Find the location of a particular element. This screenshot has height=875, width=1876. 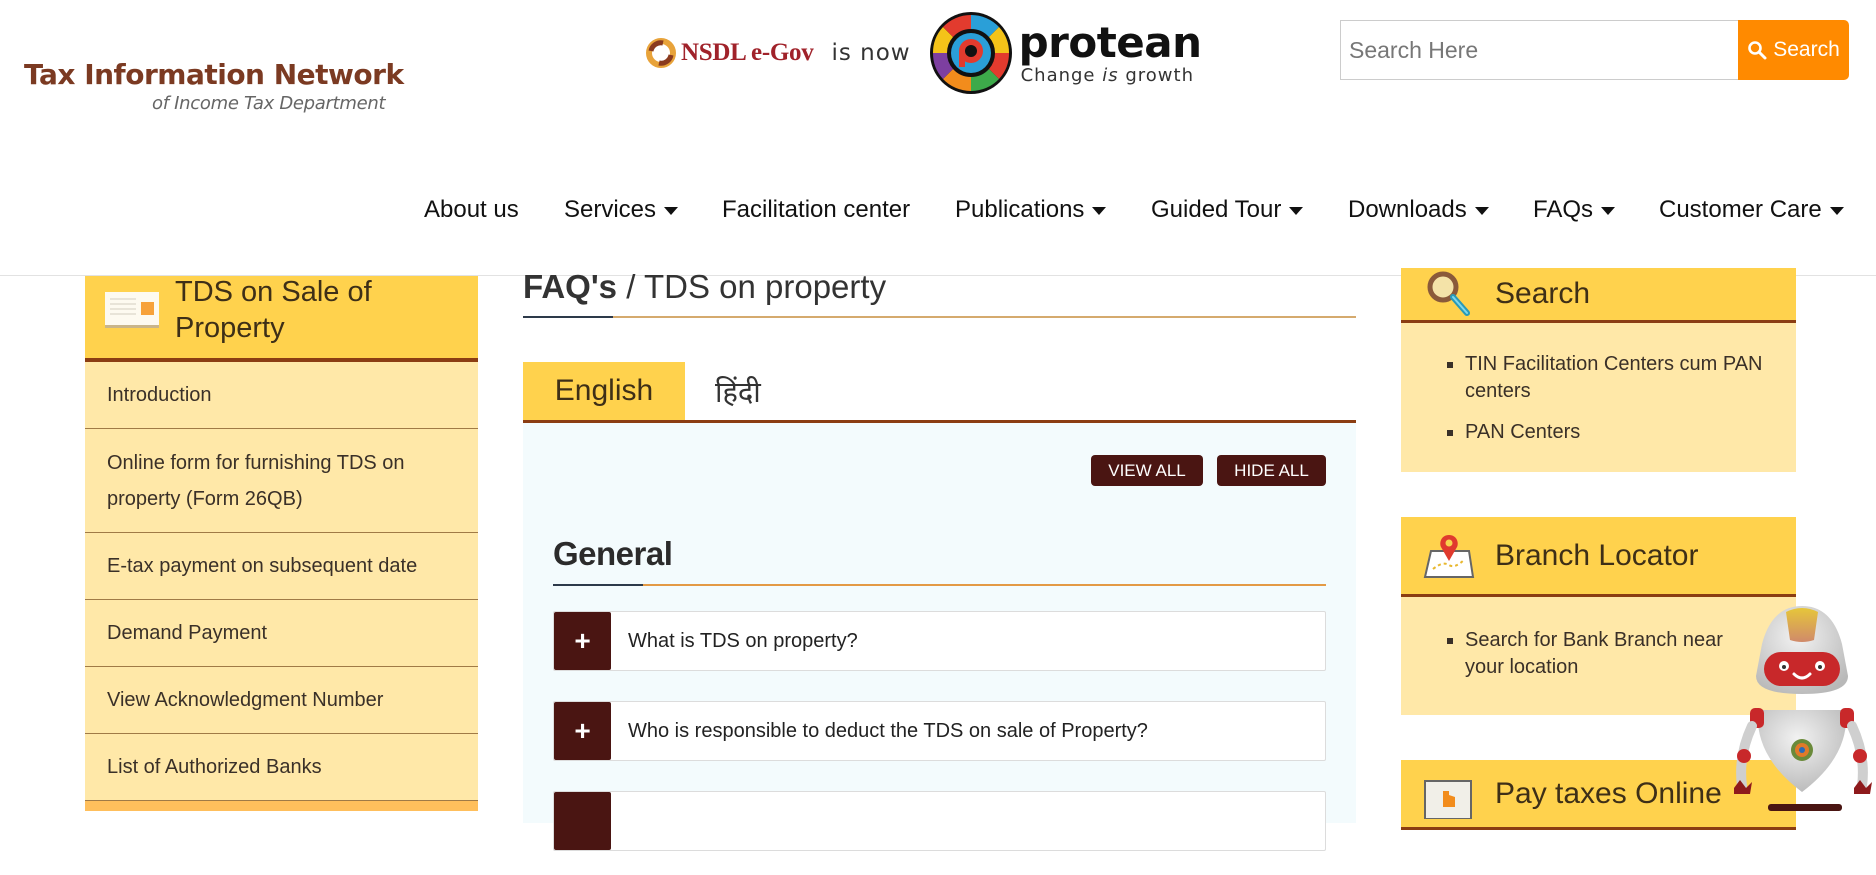

sidebar-item-label: Introduction is located at coordinates (159, 395).